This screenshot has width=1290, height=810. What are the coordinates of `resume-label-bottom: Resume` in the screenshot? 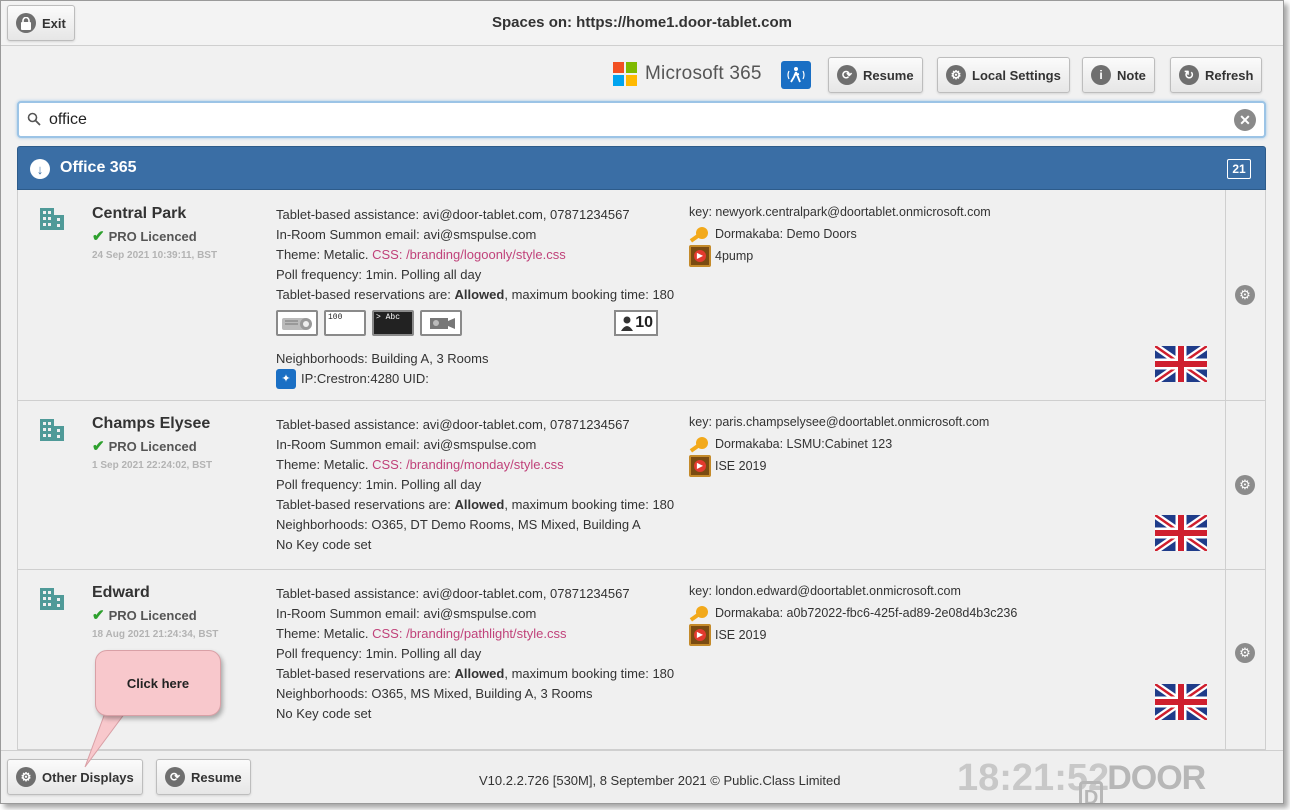 It's located at (216, 777).